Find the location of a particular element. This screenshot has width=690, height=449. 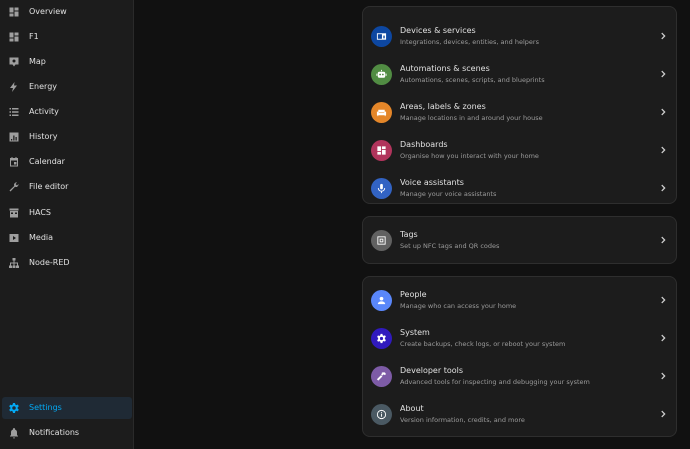

sidebar-item-overview: Overview is located at coordinates (67, 12).